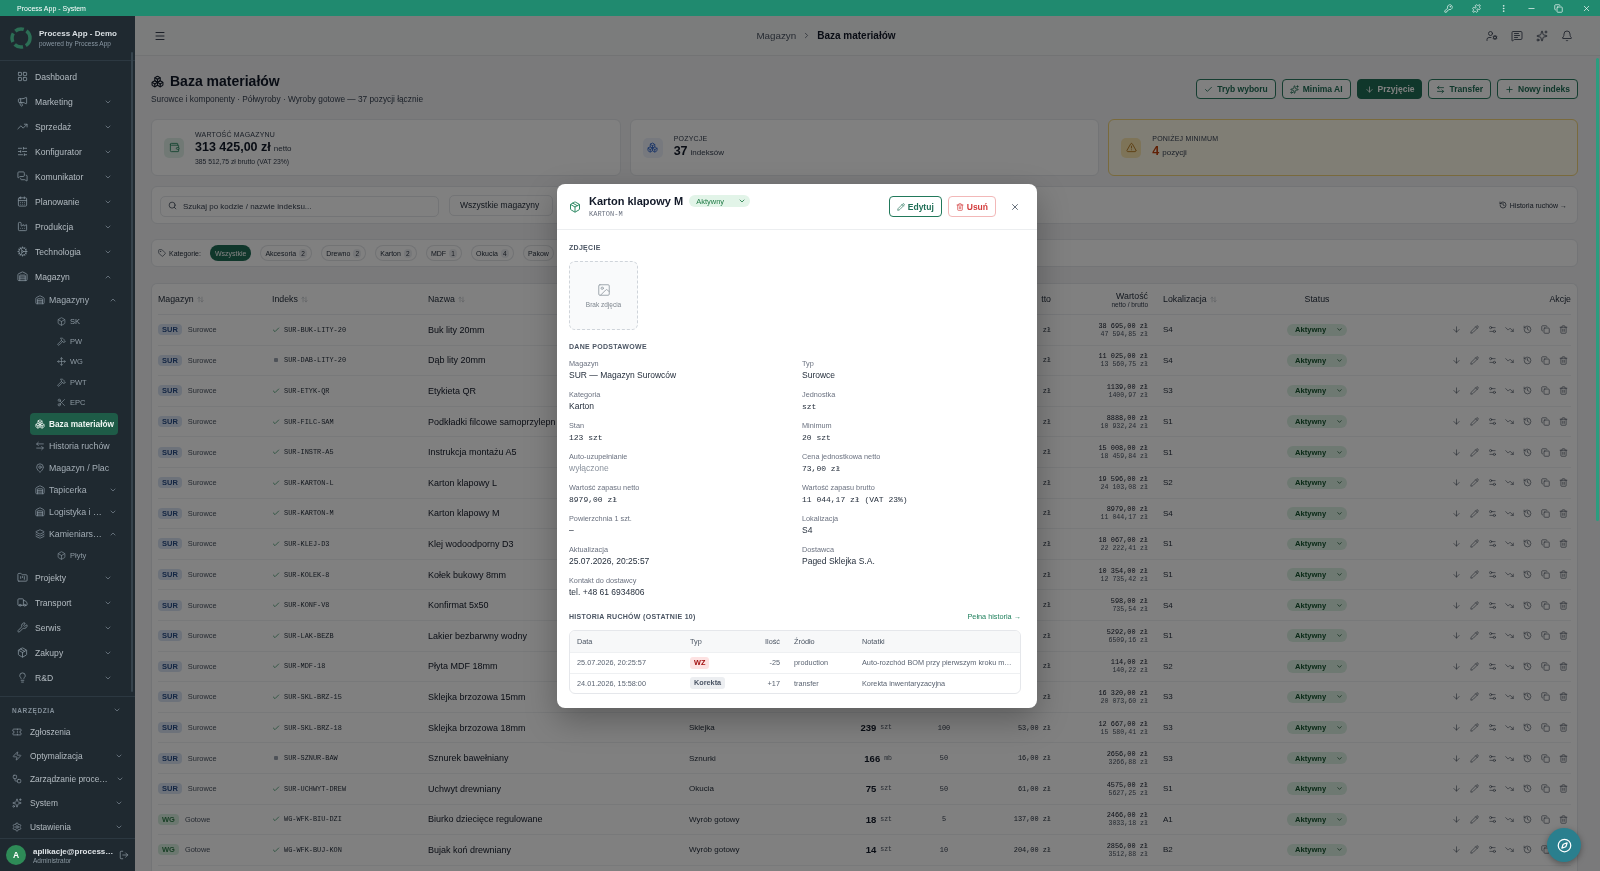 The width and height of the screenshot is (1600, 871). What do you see at coordinates (56, 76) in the screenshot?
I see `sidebar-item: Dashboard` at bounding box center [56, 76].